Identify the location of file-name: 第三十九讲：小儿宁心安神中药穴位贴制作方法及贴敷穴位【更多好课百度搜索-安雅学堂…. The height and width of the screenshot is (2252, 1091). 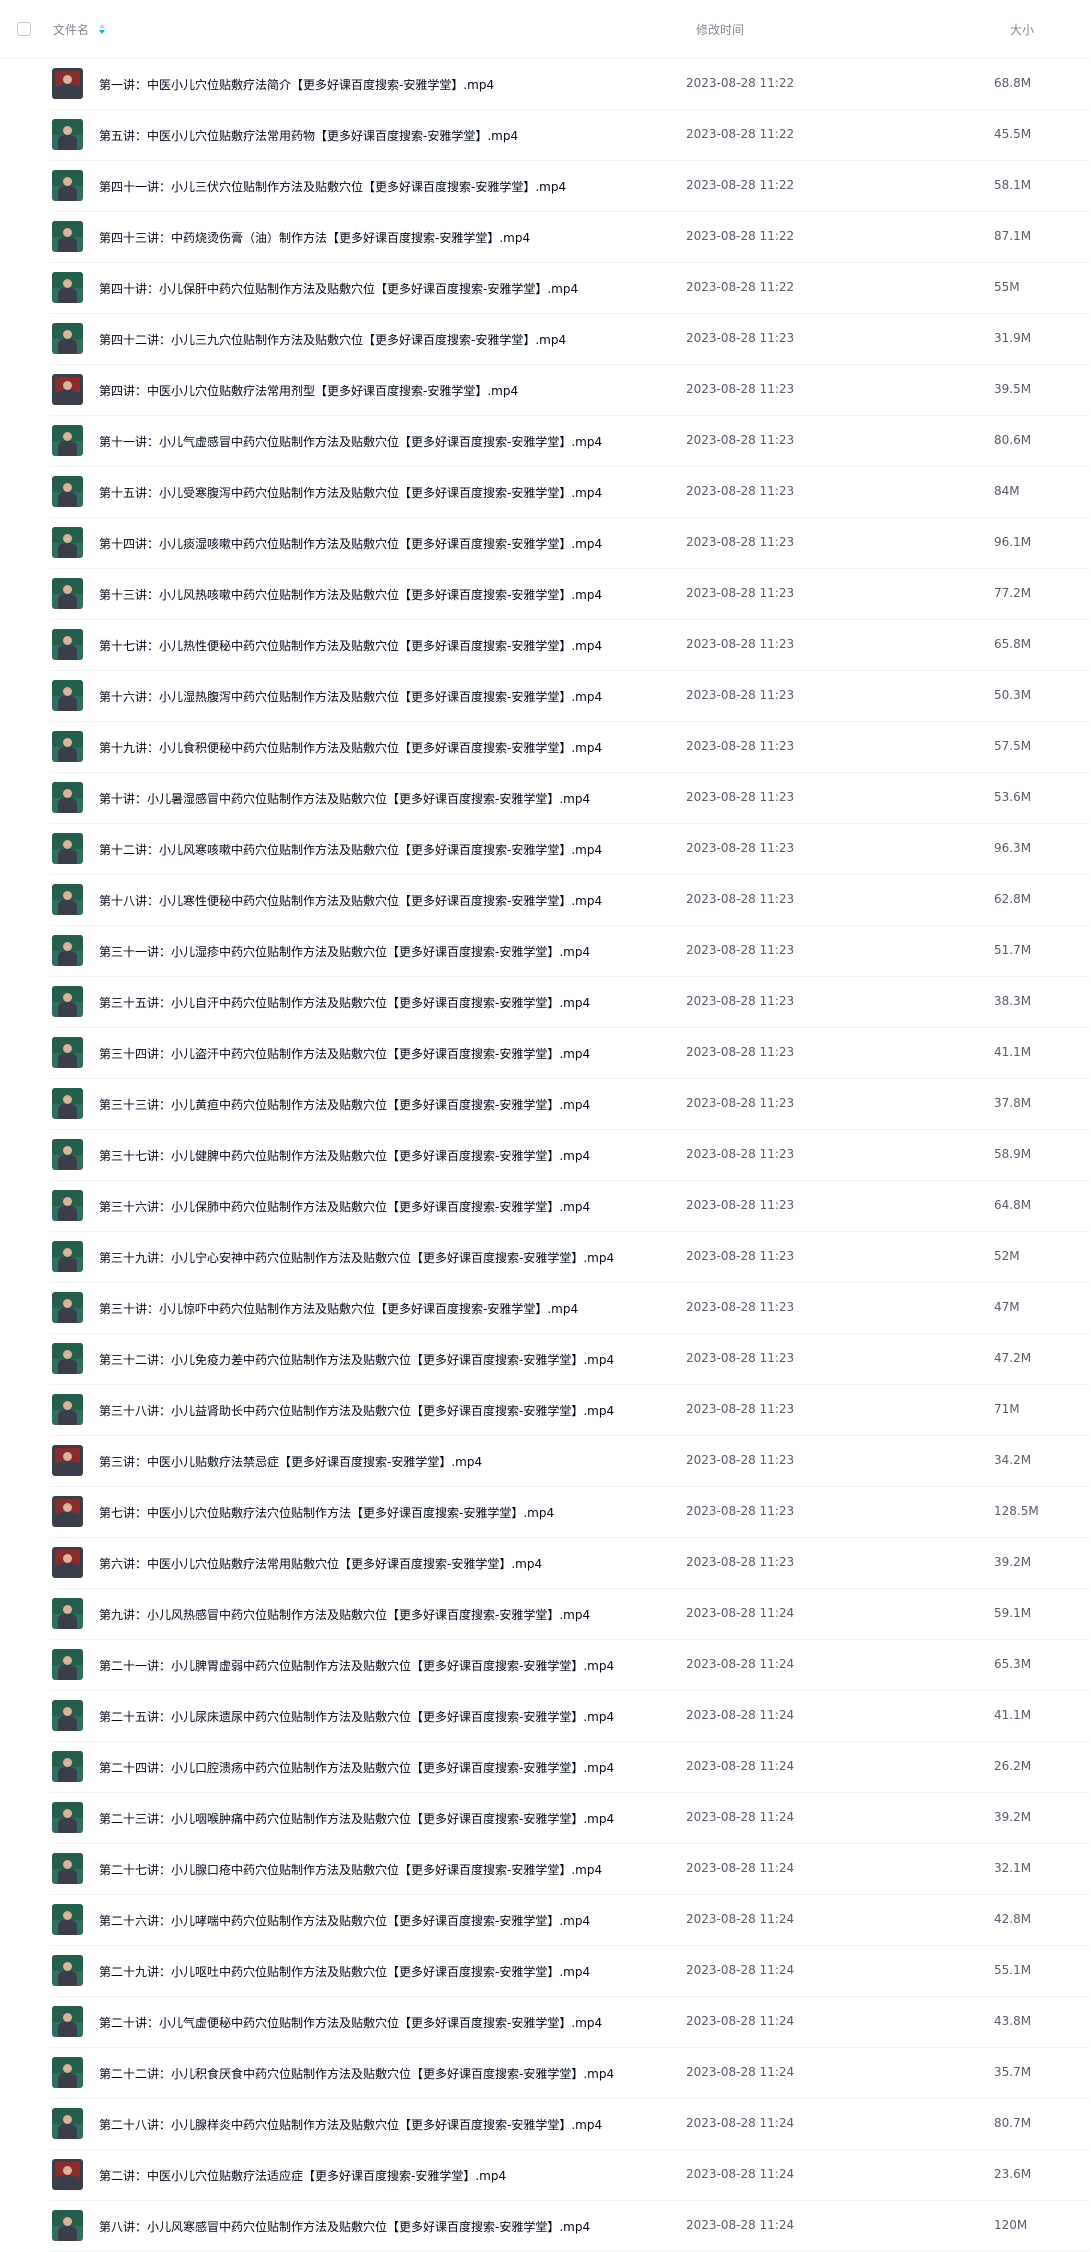
(356, 1257).